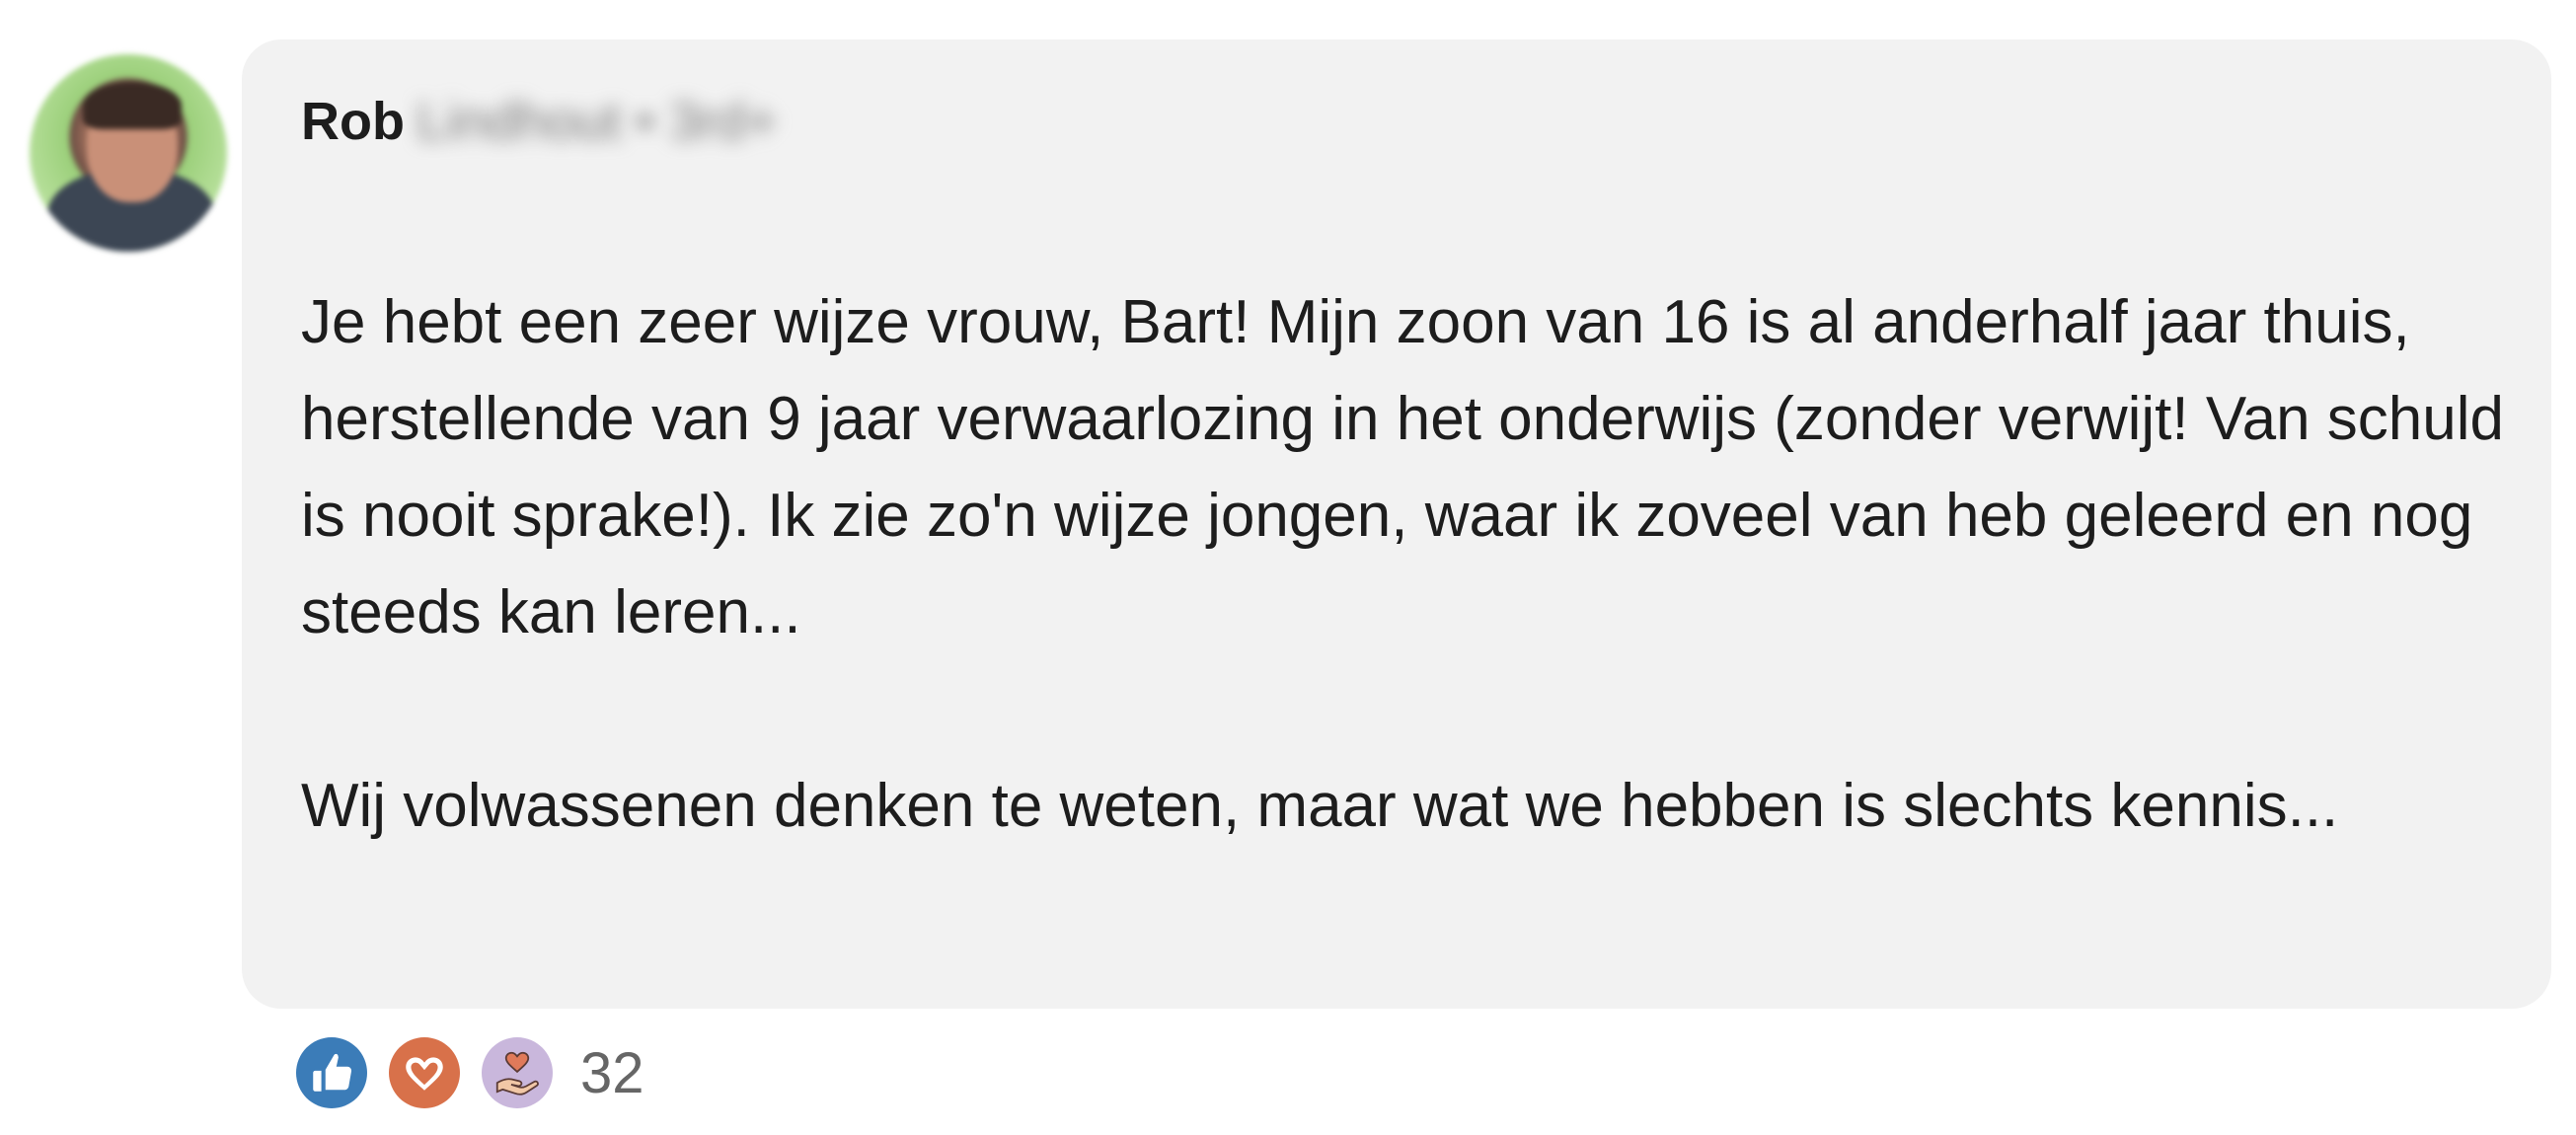  I want to click on reaction-count: 32, so click(612, 1073).